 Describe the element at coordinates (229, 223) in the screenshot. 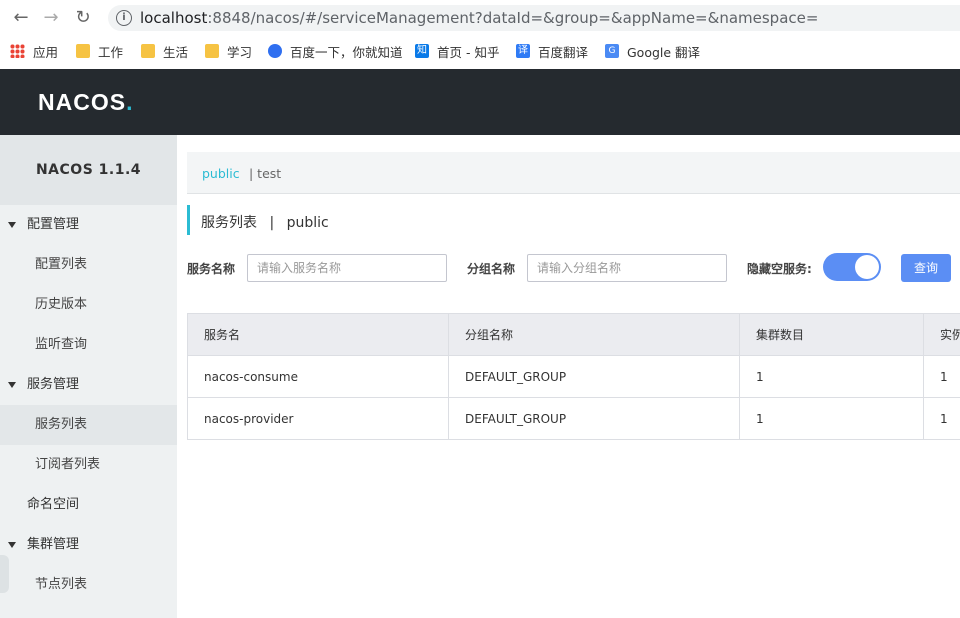

I see `page-title-text: 服务列表` at that location.